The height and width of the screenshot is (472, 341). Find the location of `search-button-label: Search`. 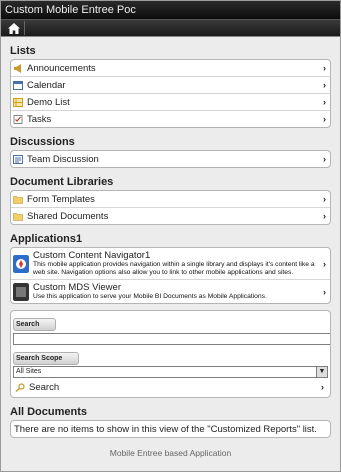

search-button-label: Search is located at coordinates (44, 387).